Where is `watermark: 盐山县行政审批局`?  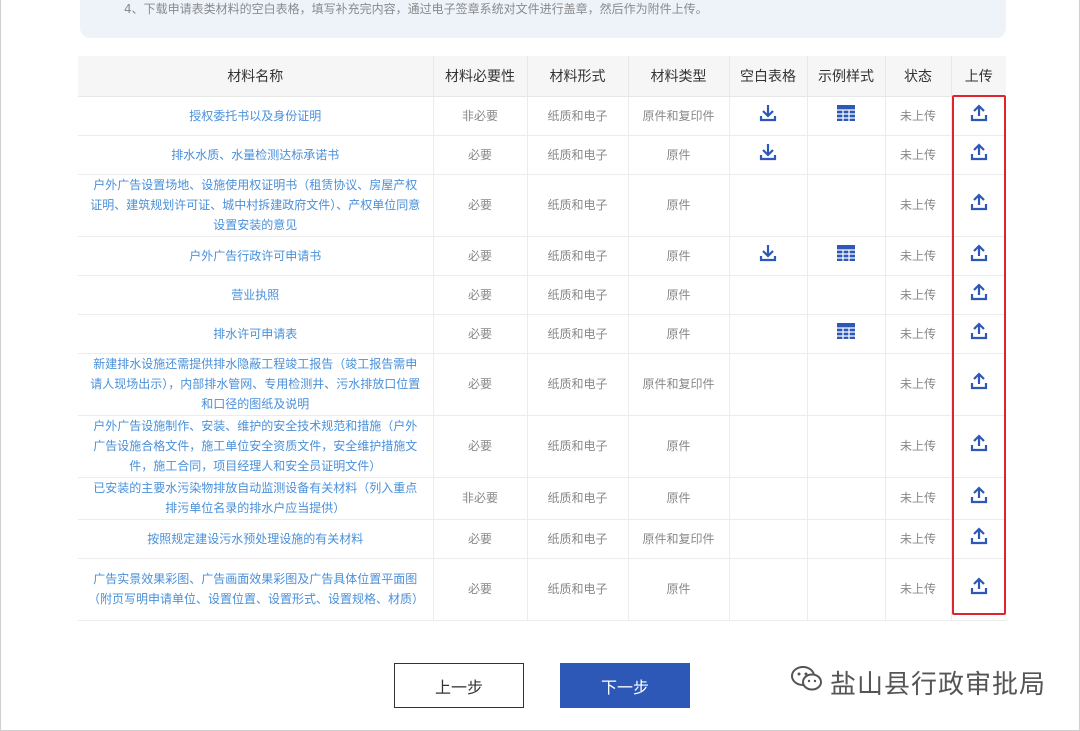
watermark: 盐山县行政审批局 is located at coordinates (918, 682).